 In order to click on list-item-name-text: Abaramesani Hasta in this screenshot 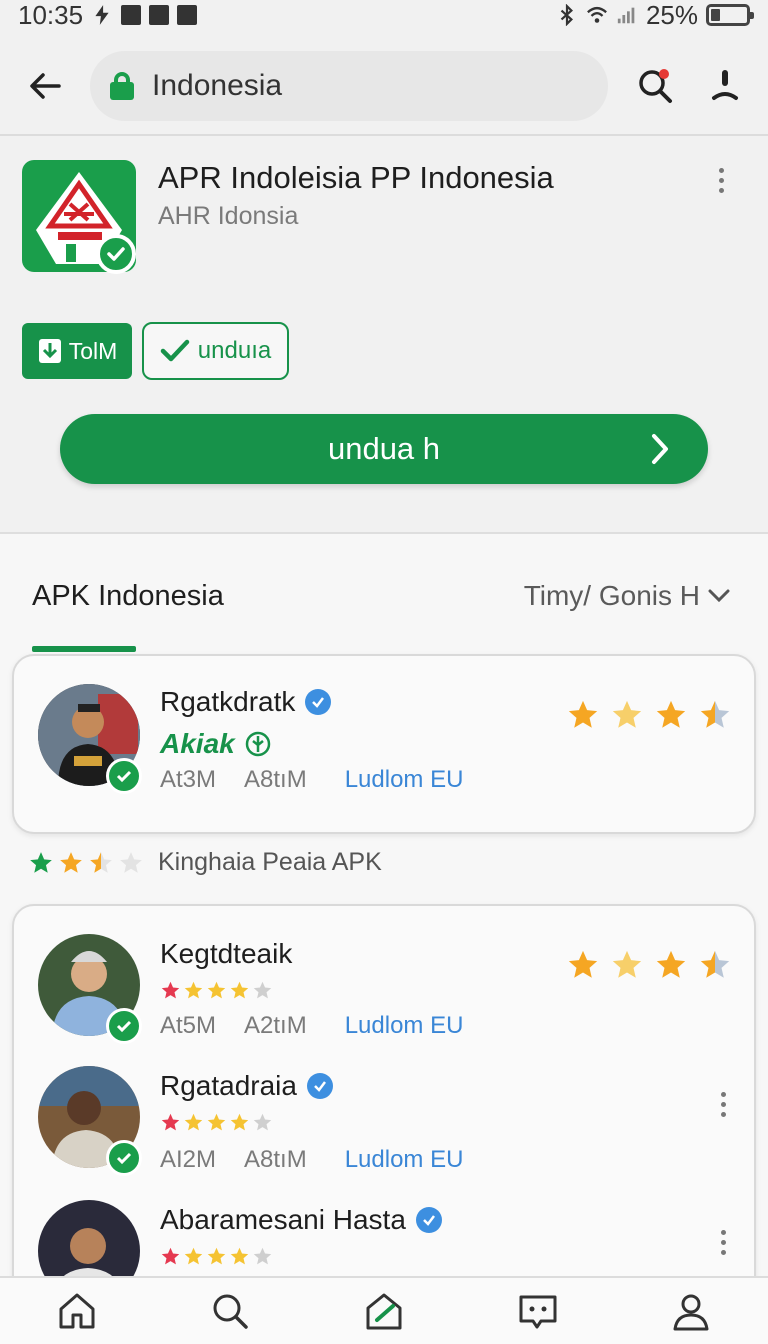, I will do `click(283, 1219)`.